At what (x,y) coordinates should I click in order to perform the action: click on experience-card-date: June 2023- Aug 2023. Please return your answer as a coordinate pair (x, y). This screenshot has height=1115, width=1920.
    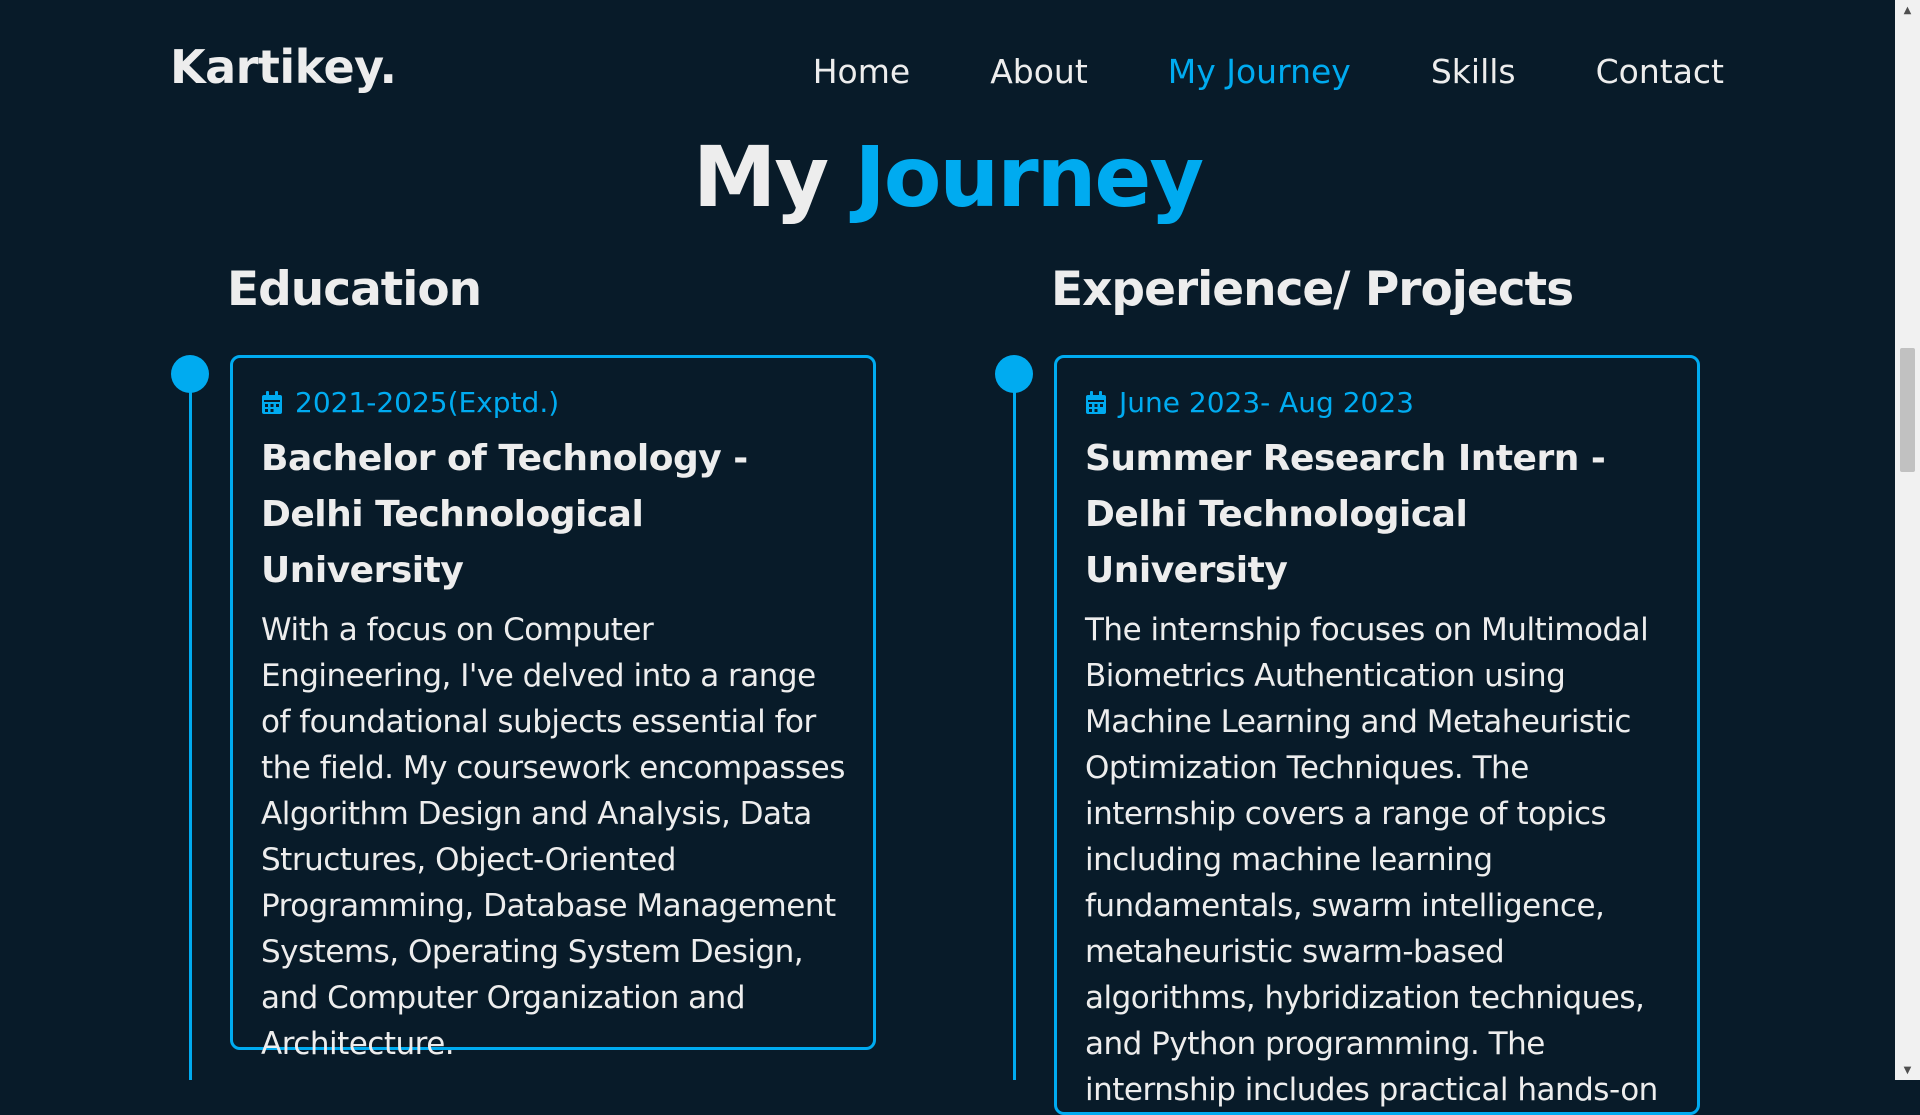
    Looking at the image, I should click on (1378, 402).